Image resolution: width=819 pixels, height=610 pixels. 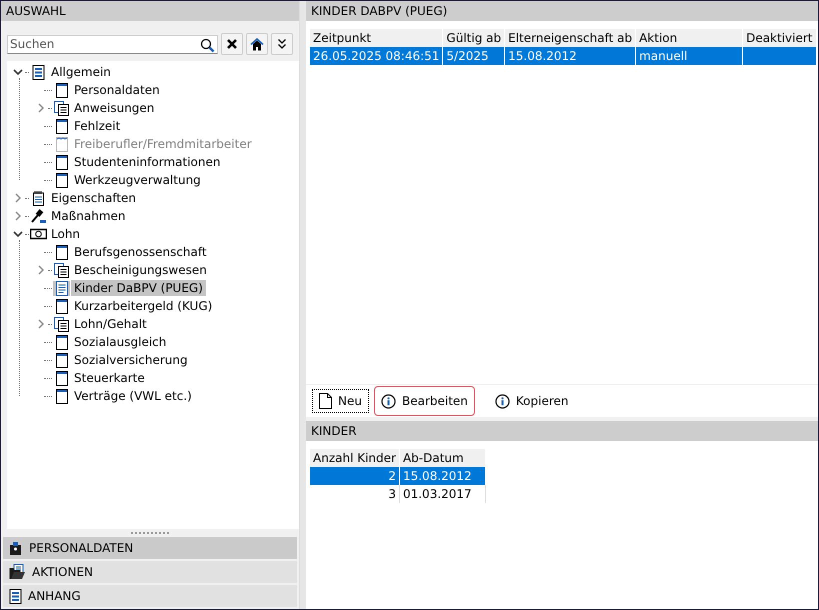 What do you see at coordinates (140, 270) in the screenshot?
I see `tree-item: Bescheinigungswesen` at bounding box center [140, 270].